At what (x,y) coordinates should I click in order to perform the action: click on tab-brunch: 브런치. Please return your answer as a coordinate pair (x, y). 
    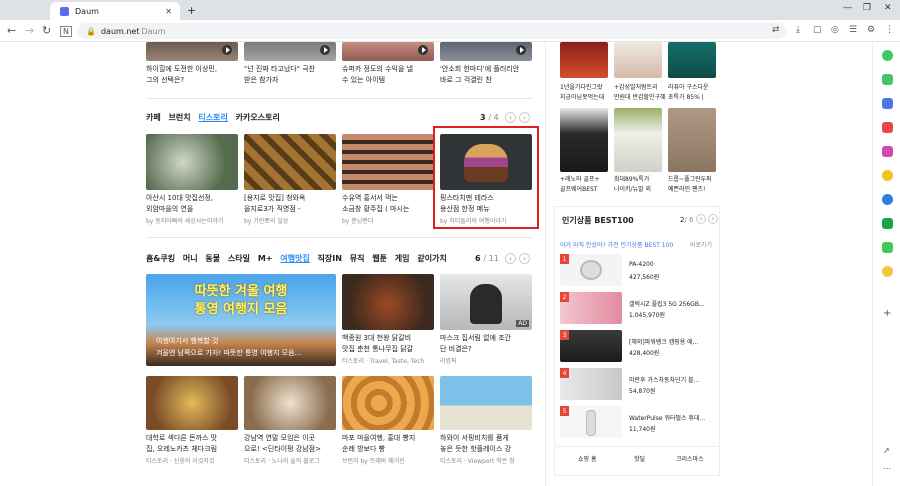
    Looking at the image, I should click on (180, 117).